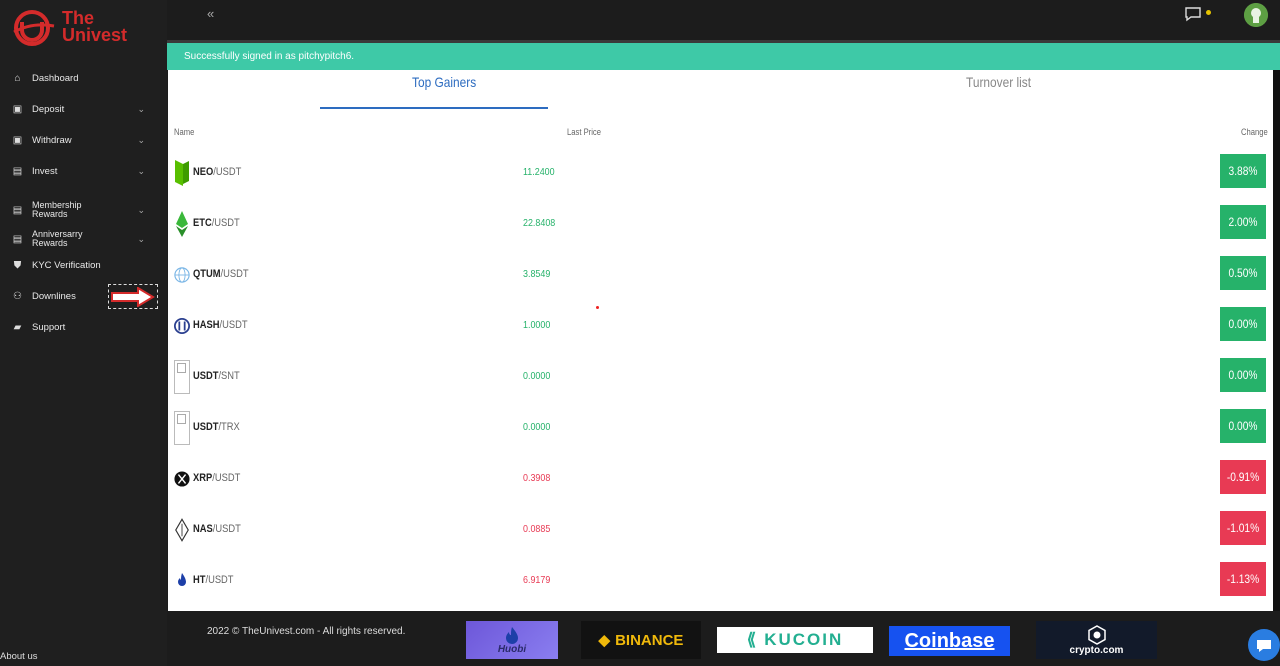  Describe the element at coordinates (202, 223) in the screenshot. I see `pair-base: ETC` at that location.